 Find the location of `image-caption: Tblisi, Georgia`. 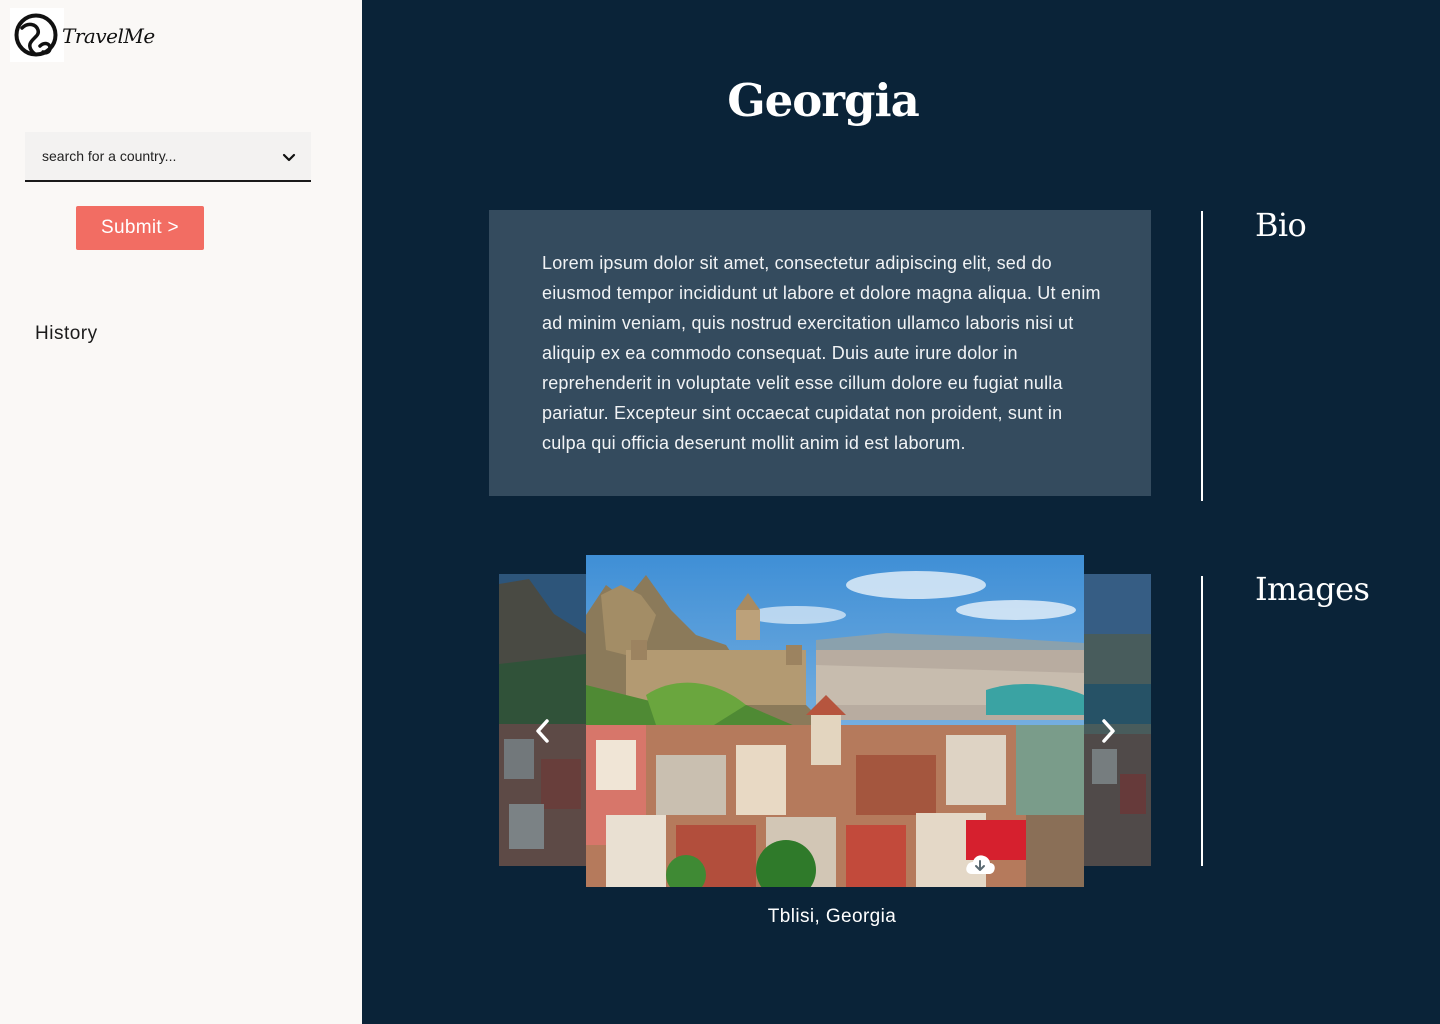

image-caption: Tblisi, Georgia is located at coordinates (832, 916).